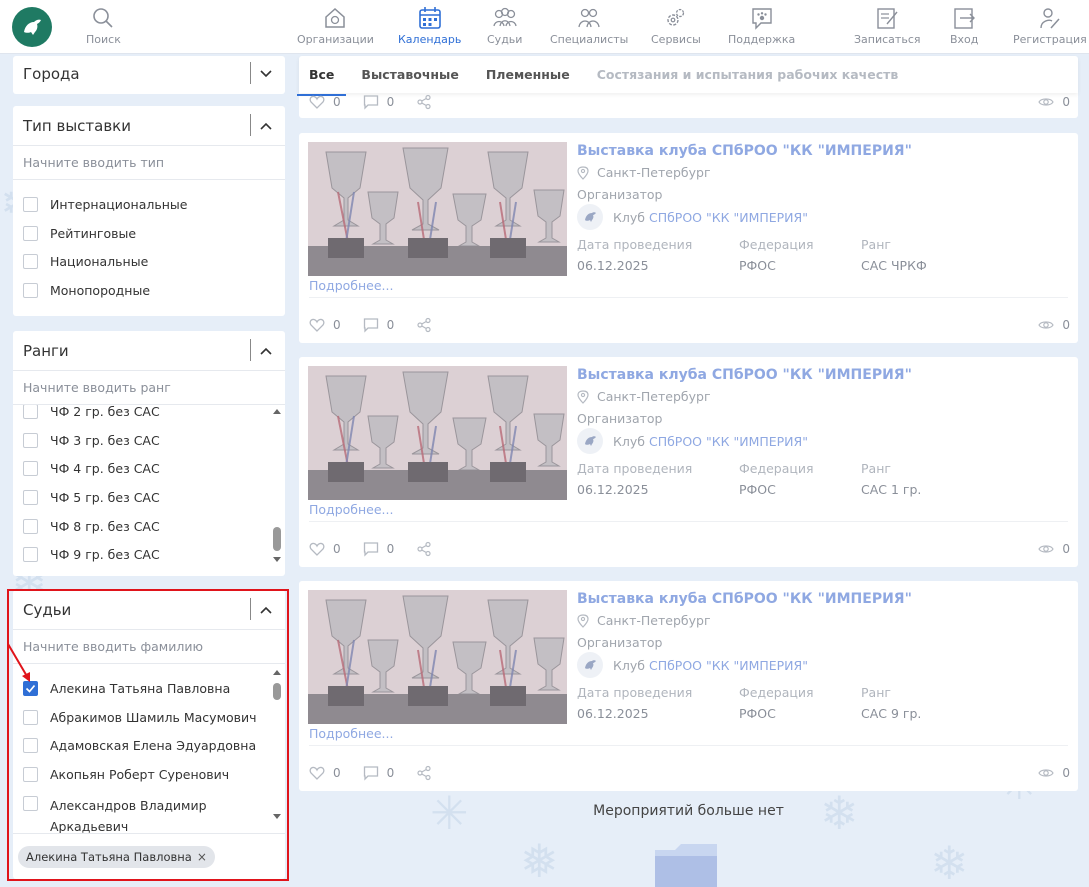 This screenshot has width=1089, height=887. What do you see at coordinates (149, 688) in the screenshot?
I see `judge-option: Алекина Татьяна Павловна` at bounding box center [149, 688].